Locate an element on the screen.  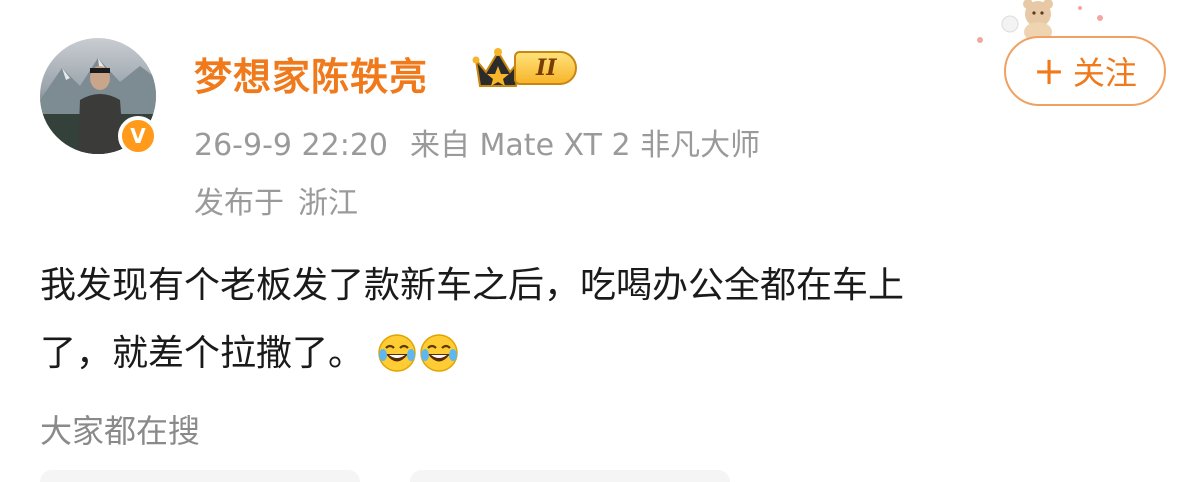
vip-level-label: II is located at coordinates (545, 68).